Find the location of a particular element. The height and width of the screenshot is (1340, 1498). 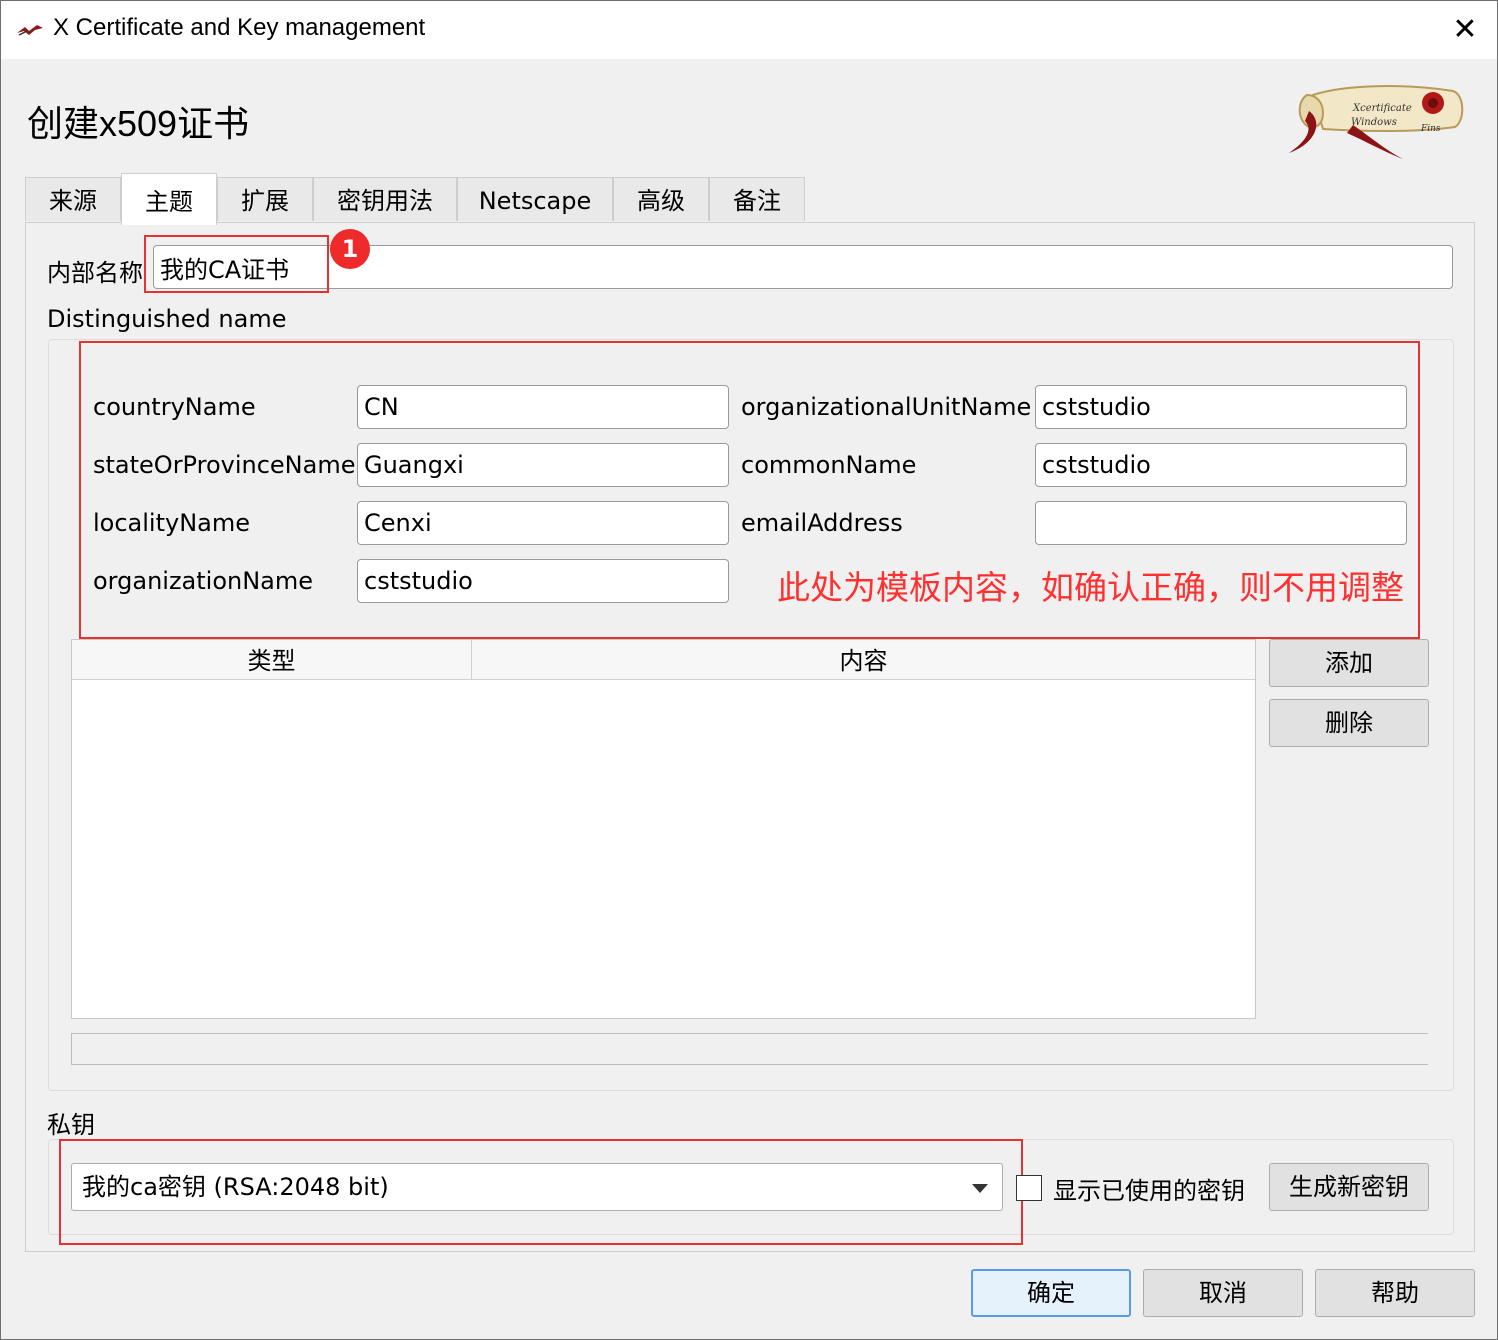

ok-button: 确定 is located at coordinates (1051, 1293).